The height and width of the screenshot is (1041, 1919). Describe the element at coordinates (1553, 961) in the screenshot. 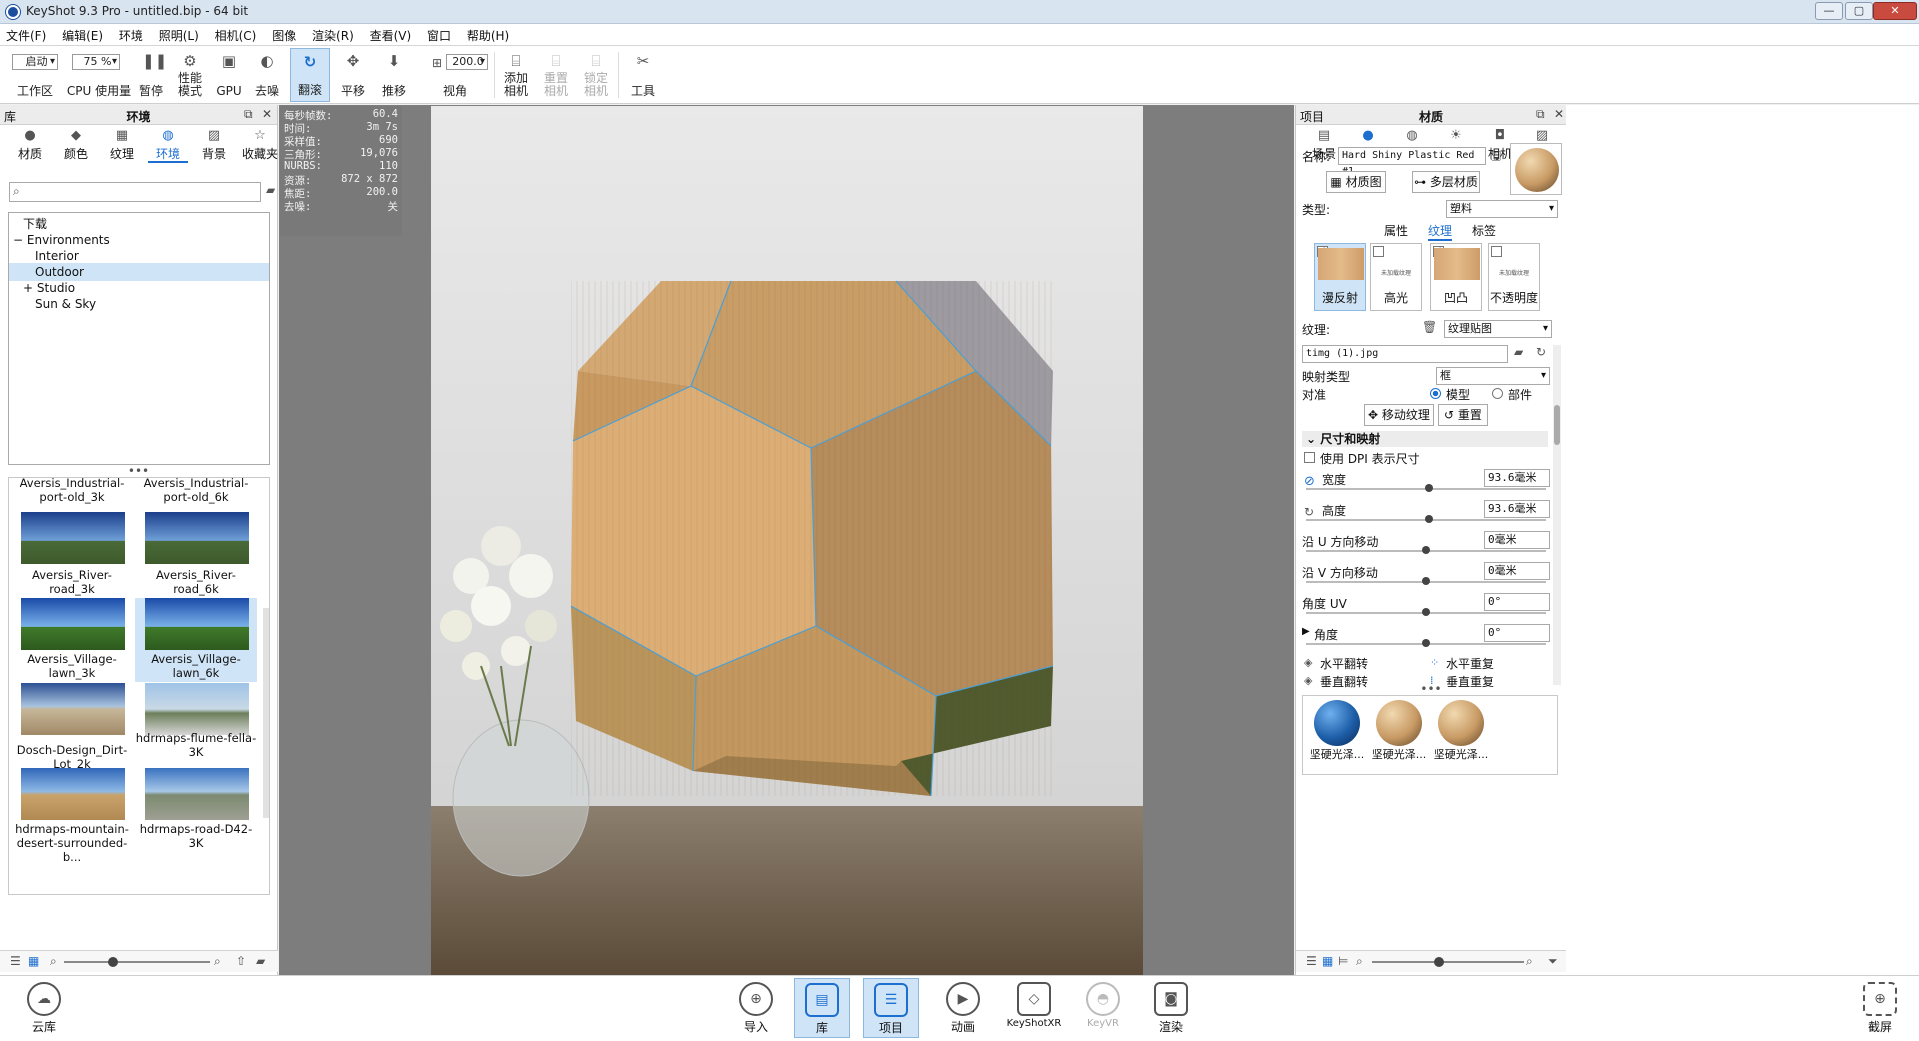

I see `filter-icon: ⏷` at that location.